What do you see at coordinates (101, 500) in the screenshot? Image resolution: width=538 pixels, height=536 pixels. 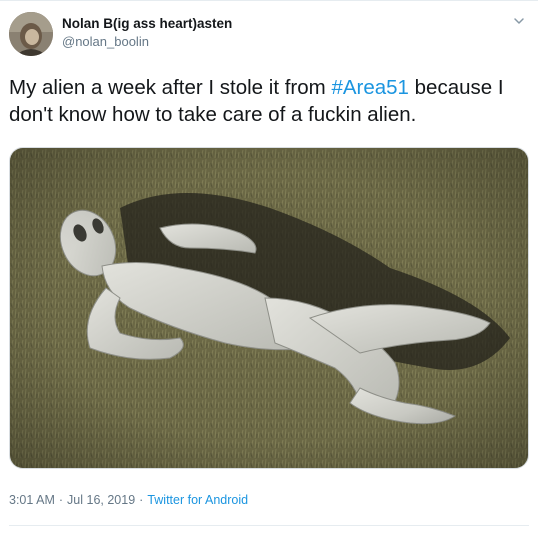 I see `tweet-date: Jul 16, 2019` at bounding box center [101, 500].